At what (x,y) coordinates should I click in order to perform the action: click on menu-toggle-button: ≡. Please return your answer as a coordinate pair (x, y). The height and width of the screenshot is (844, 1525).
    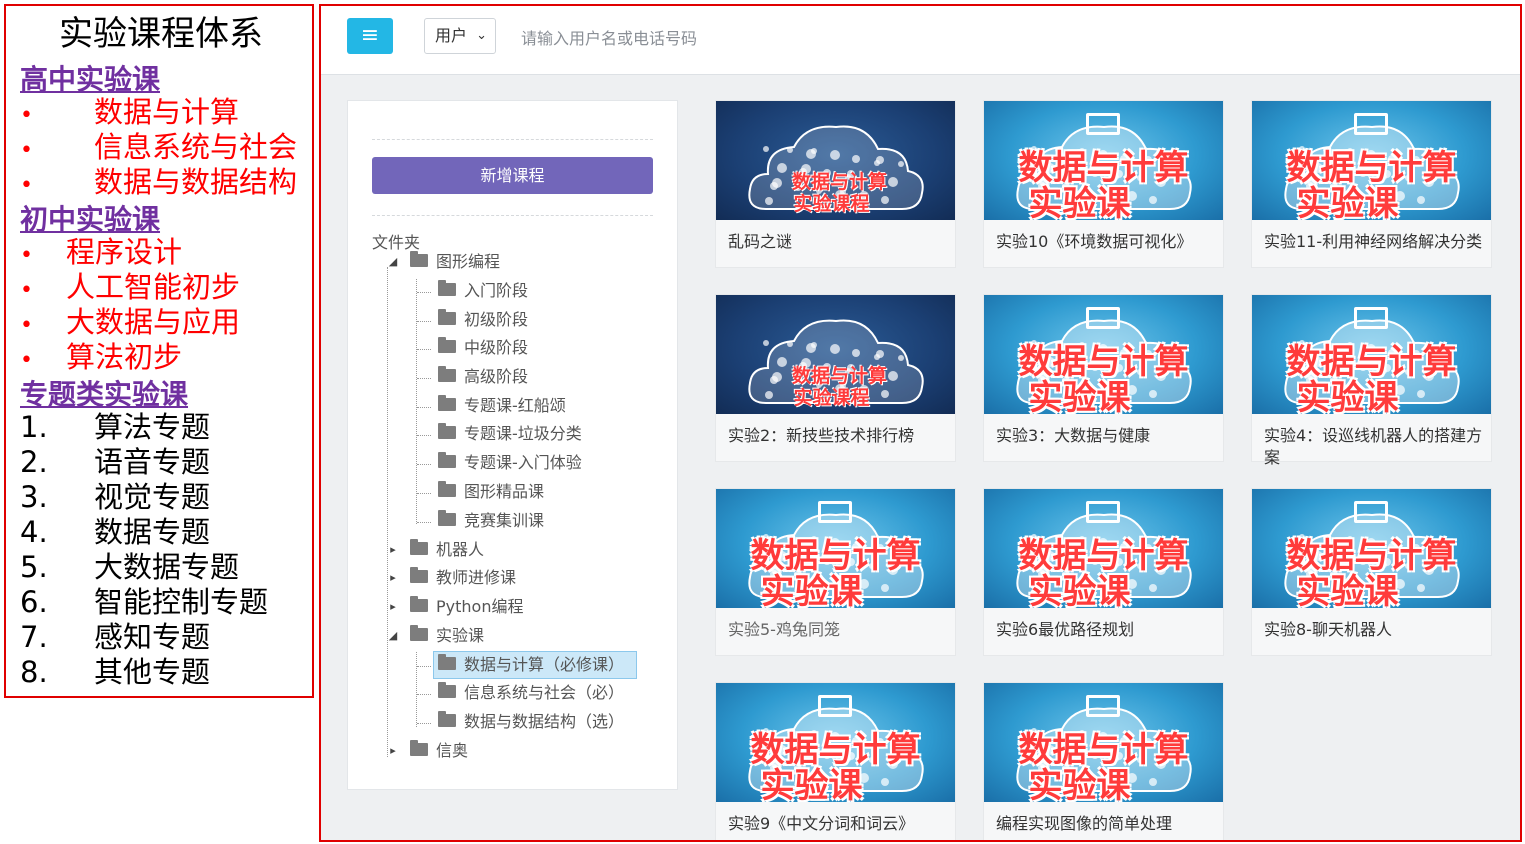
    Looking at the image, I should click on (370, 36).